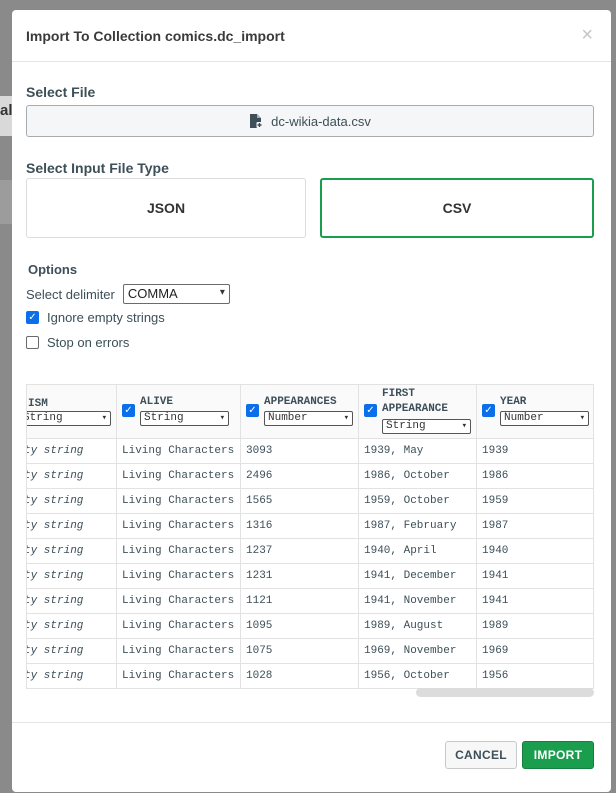 The width and height of the screenshot is (616, 793). What do you see at coordinates (535, 676) in the screenshot?
I see `table-cell: 1956` at bounding box center [535, 676].